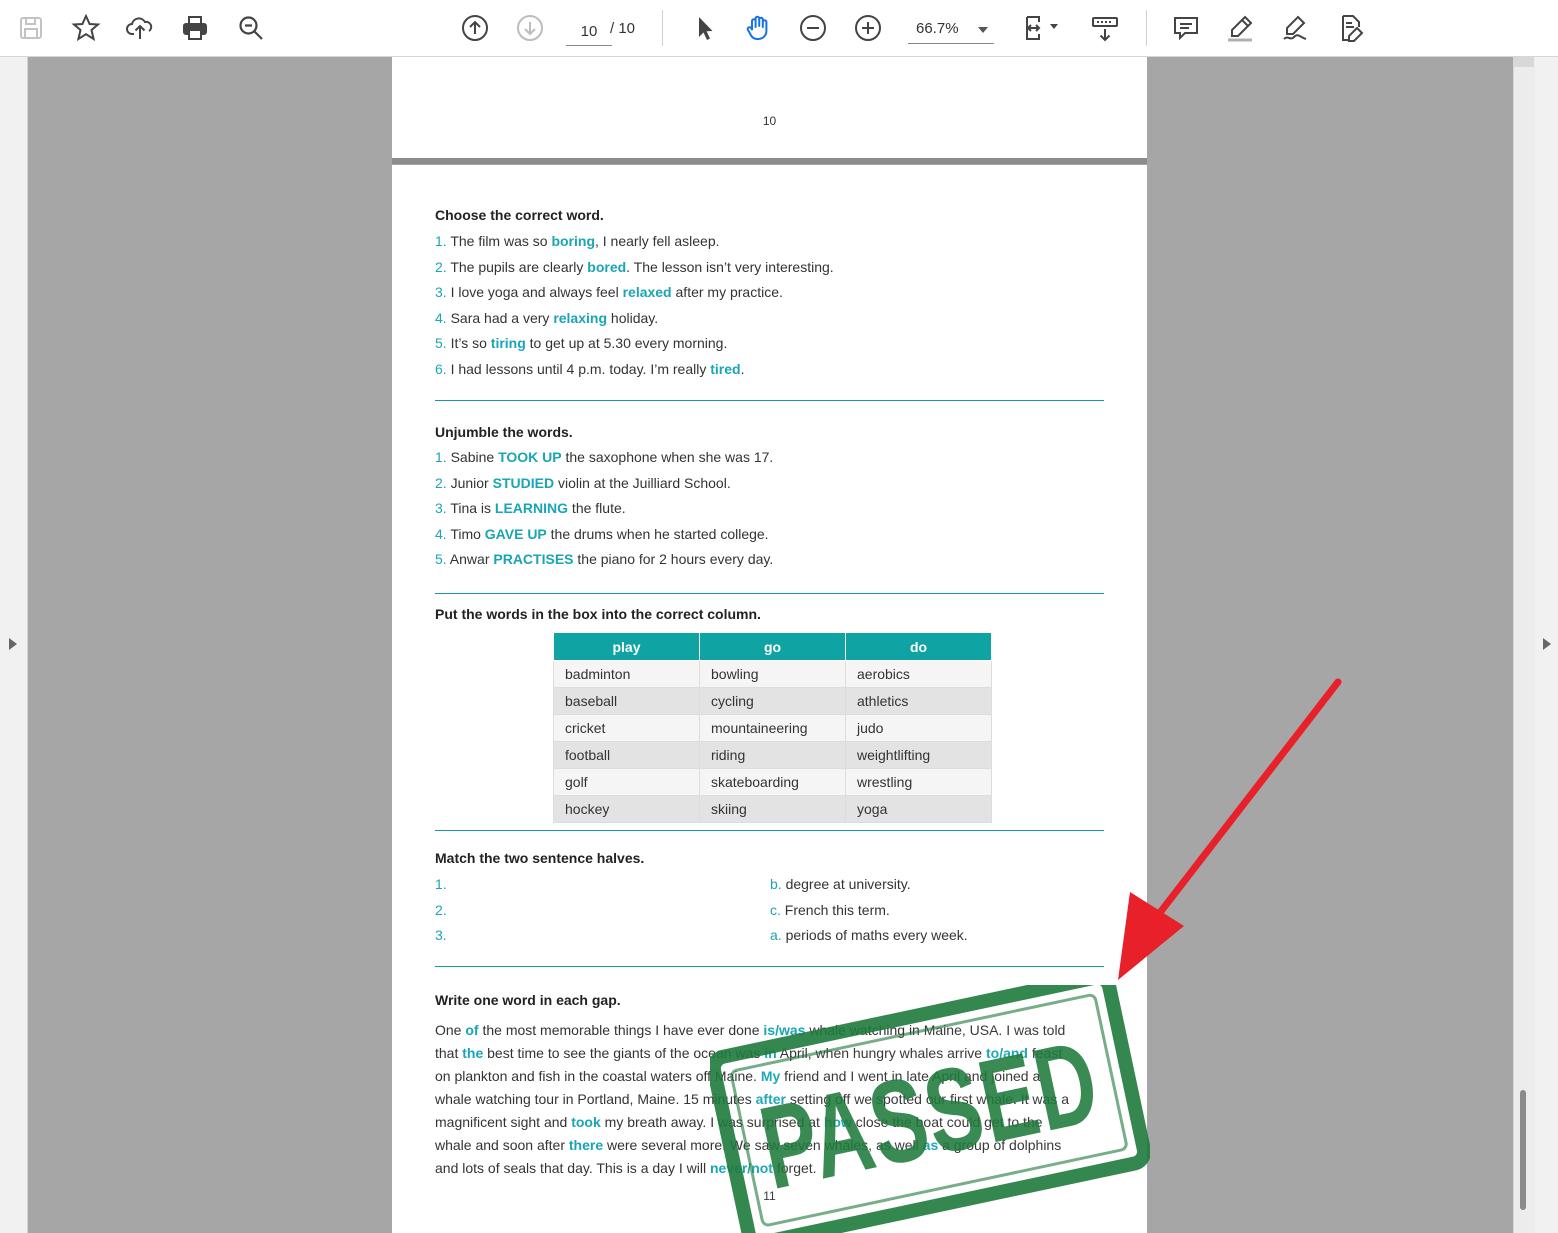  Describe the element at coordinates (778, 884) in the screenshot. I see `item-number: b.` at that location.